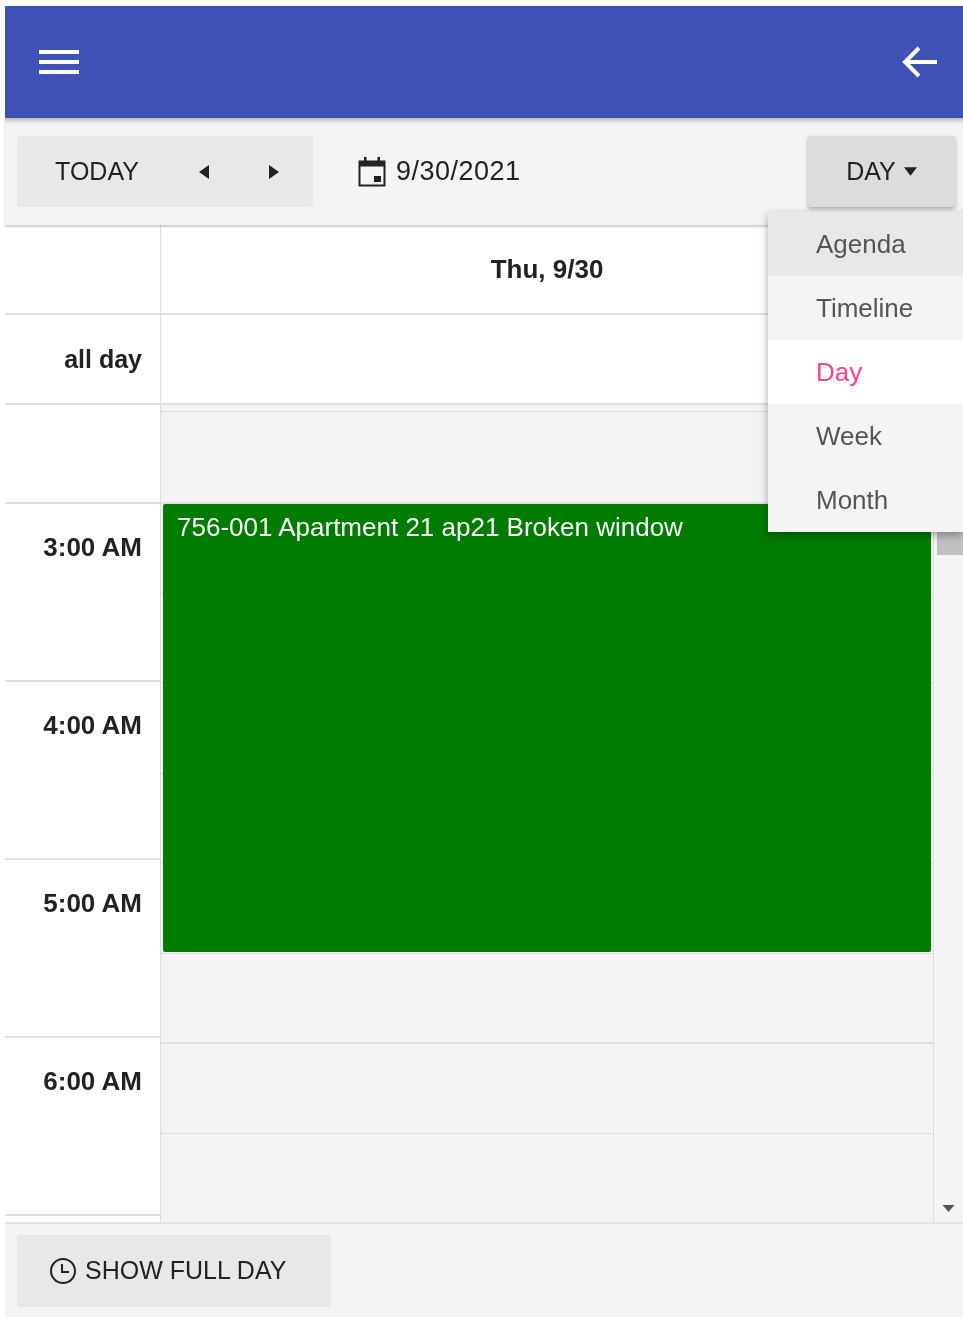 Image resolution: width=963 pixels, height=1317 pixels. Describe the element at coordinates (103, 359) in the screenshot. I see `all-day-label: all day` at that location.